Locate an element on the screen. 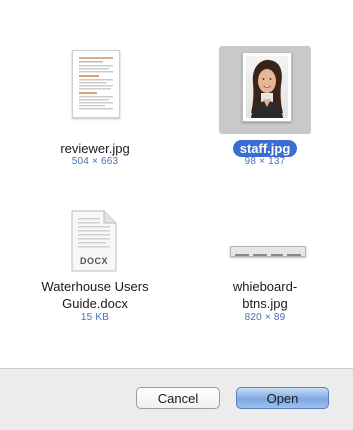 The image size is (353, 430). docx-file-icon: DOCX is located at coordinates (94, 241).